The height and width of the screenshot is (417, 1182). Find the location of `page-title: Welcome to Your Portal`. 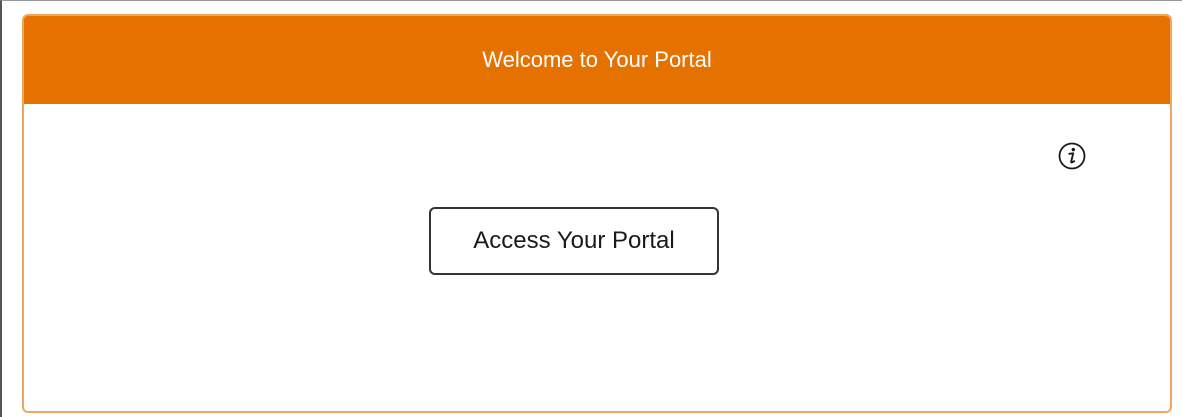

page-title: Welcome to Your Portal is located at coordinates (597, 59).